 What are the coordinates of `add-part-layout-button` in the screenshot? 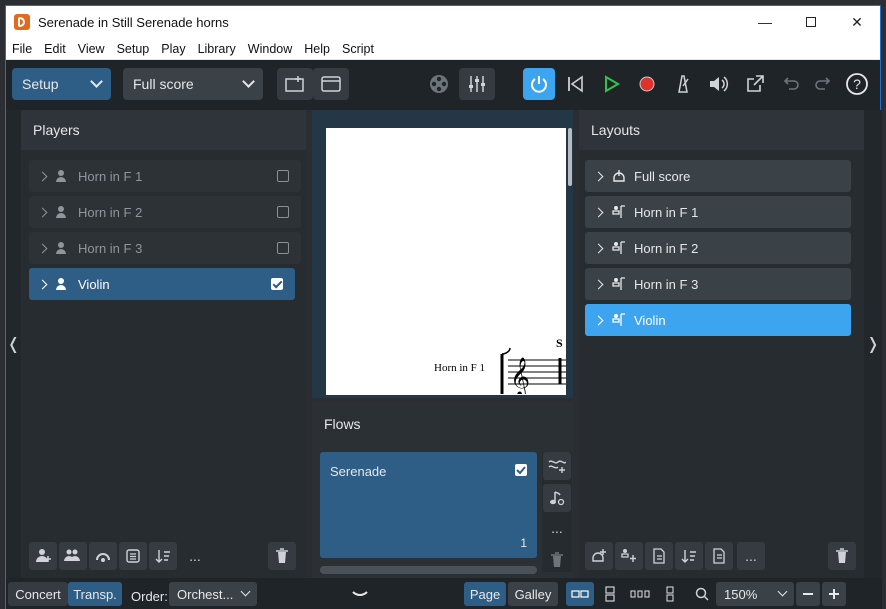 It's located at (629, 556).